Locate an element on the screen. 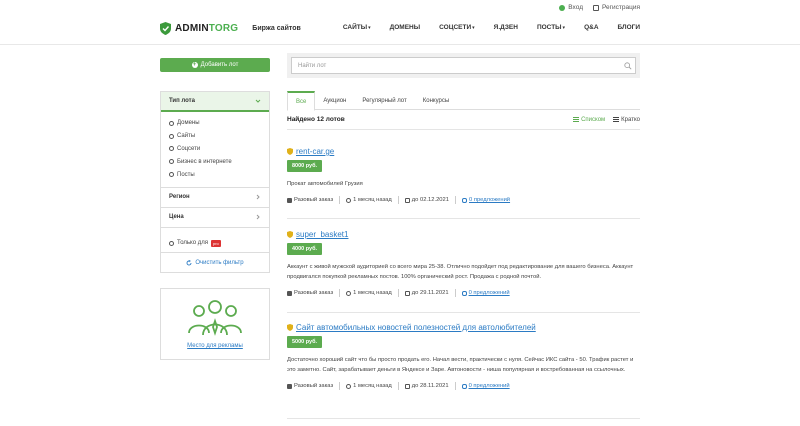  view-list-button: Списком is located at coordinates (589, 120).